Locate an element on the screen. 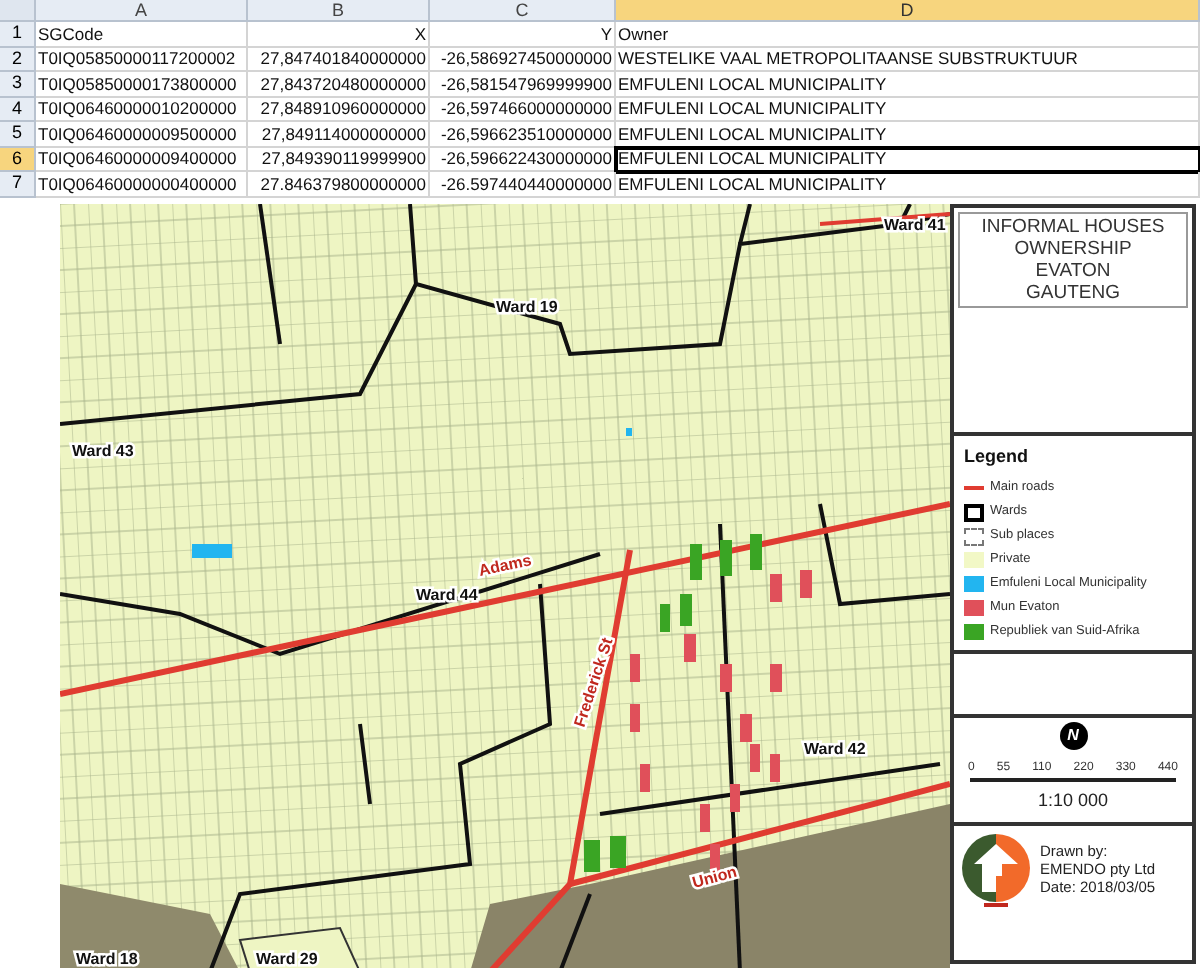 The image size is (1200, 968). column-header: C is located at coordinates (523, 11).